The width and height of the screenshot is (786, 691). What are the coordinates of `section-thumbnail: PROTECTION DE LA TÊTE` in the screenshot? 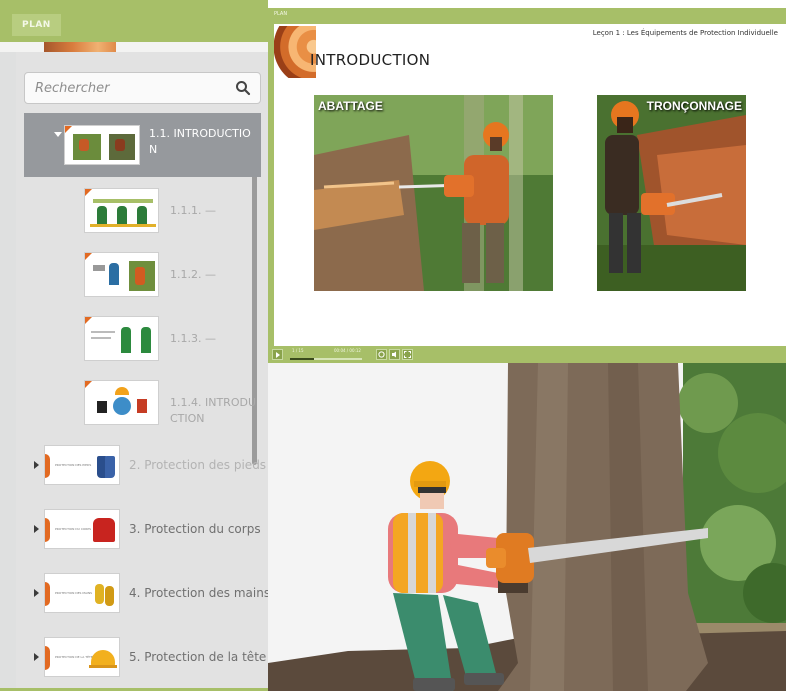 It's located at (82, 657).